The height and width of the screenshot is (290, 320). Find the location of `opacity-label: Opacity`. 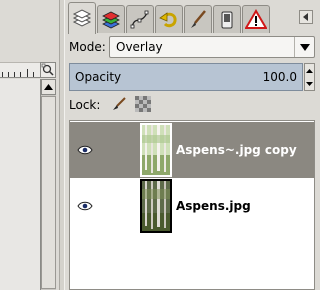

opacity-label: Opacity is located at coordinates (98, 77).